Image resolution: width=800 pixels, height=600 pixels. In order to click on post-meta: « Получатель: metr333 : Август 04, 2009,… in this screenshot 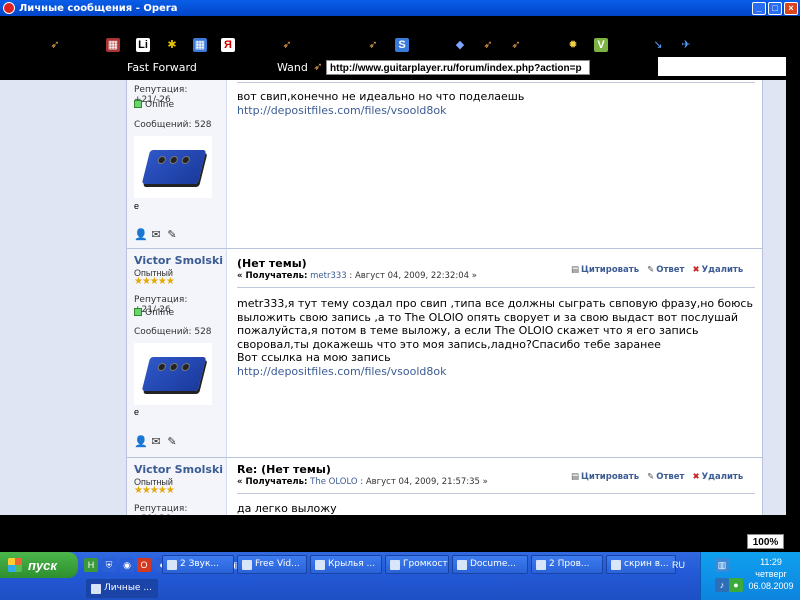, I will do `click(357, 276)`.